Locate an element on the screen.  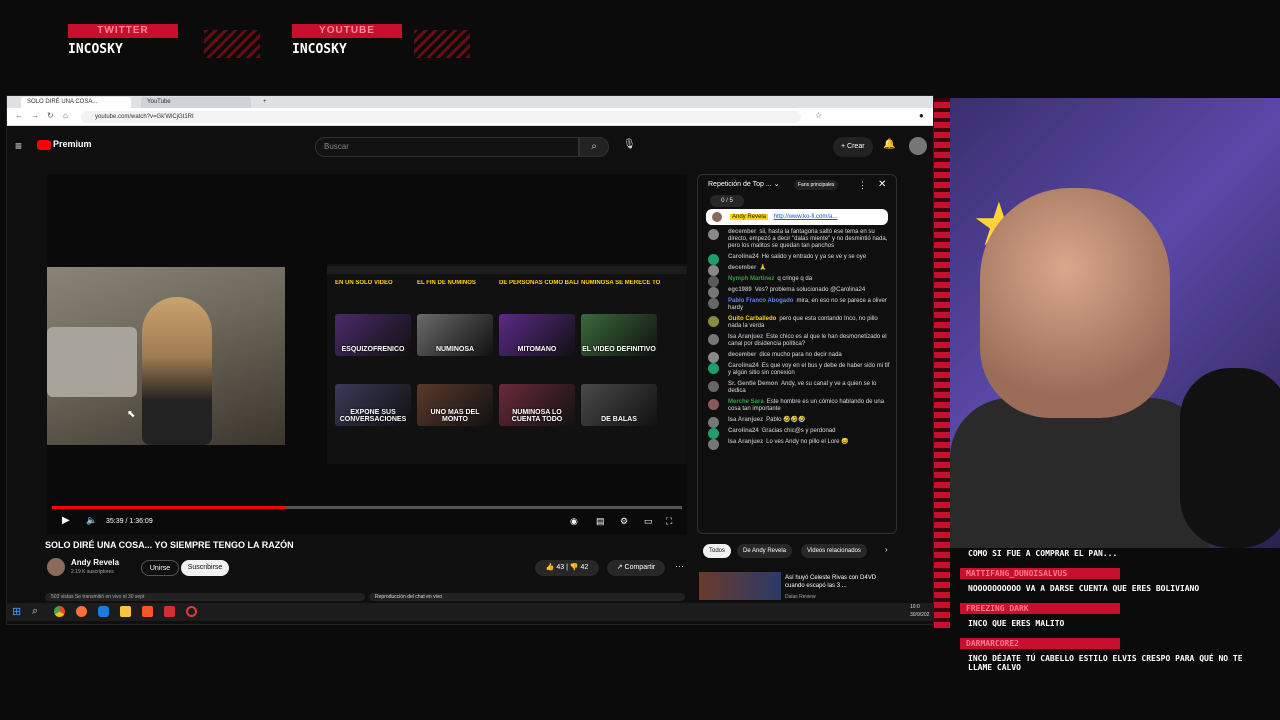
chat-menu-icon: ⋮ is located at coordinates (862, 185).